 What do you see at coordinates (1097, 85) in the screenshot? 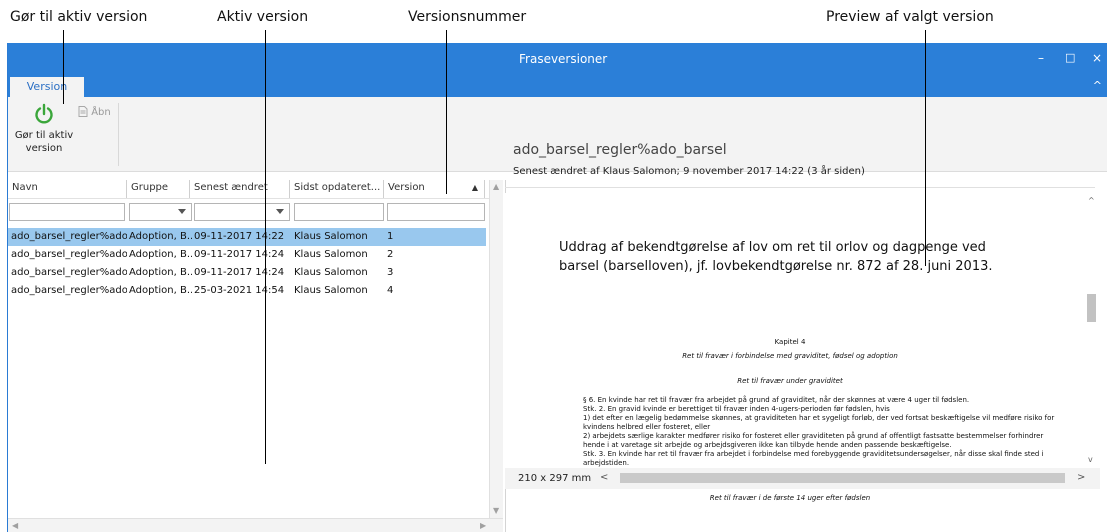
I see `collapse-ribbon-icon: ^` at bounding box center [1097, 85].